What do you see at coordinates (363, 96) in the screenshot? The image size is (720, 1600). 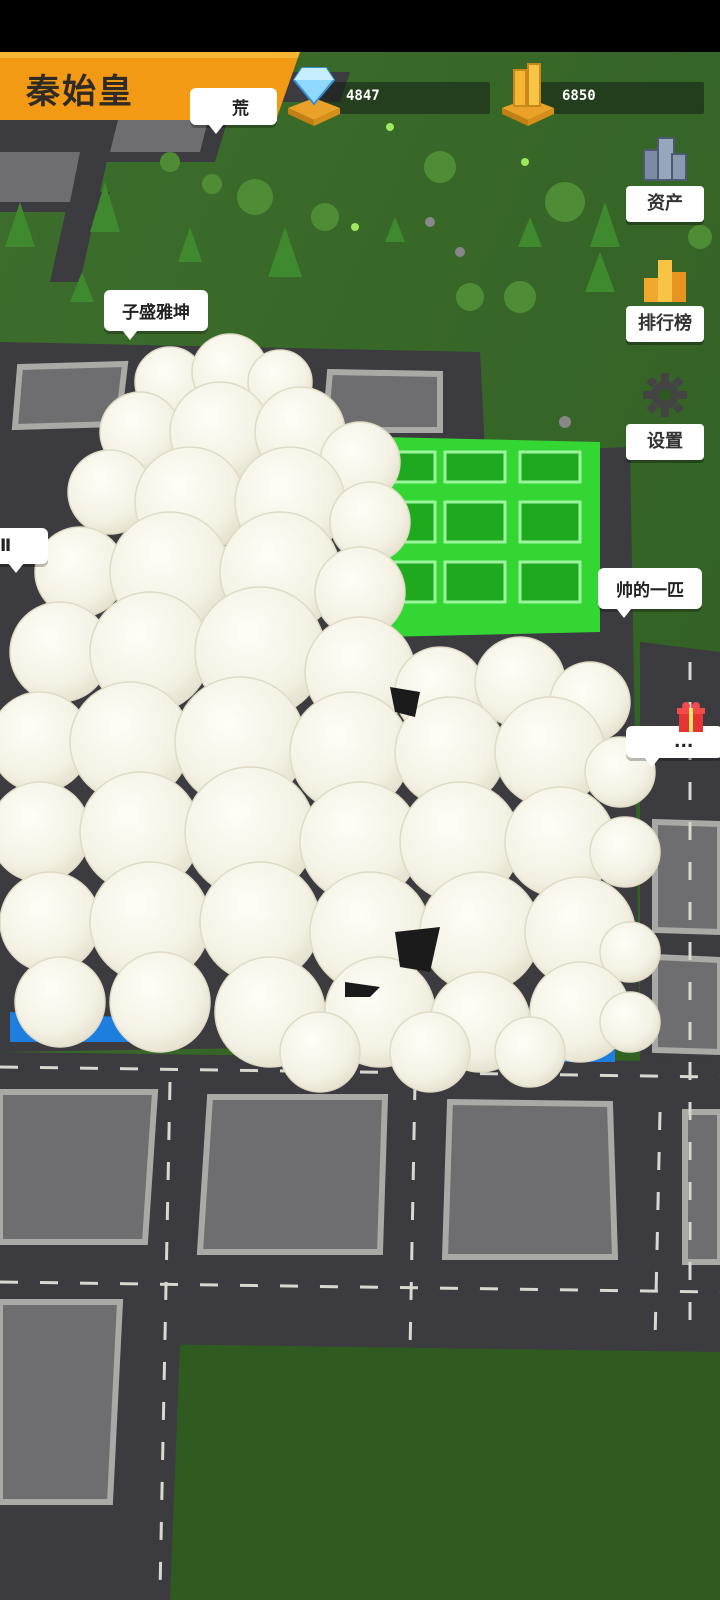 I see `diamond-count: 4847` at bounding box center [363, 96].